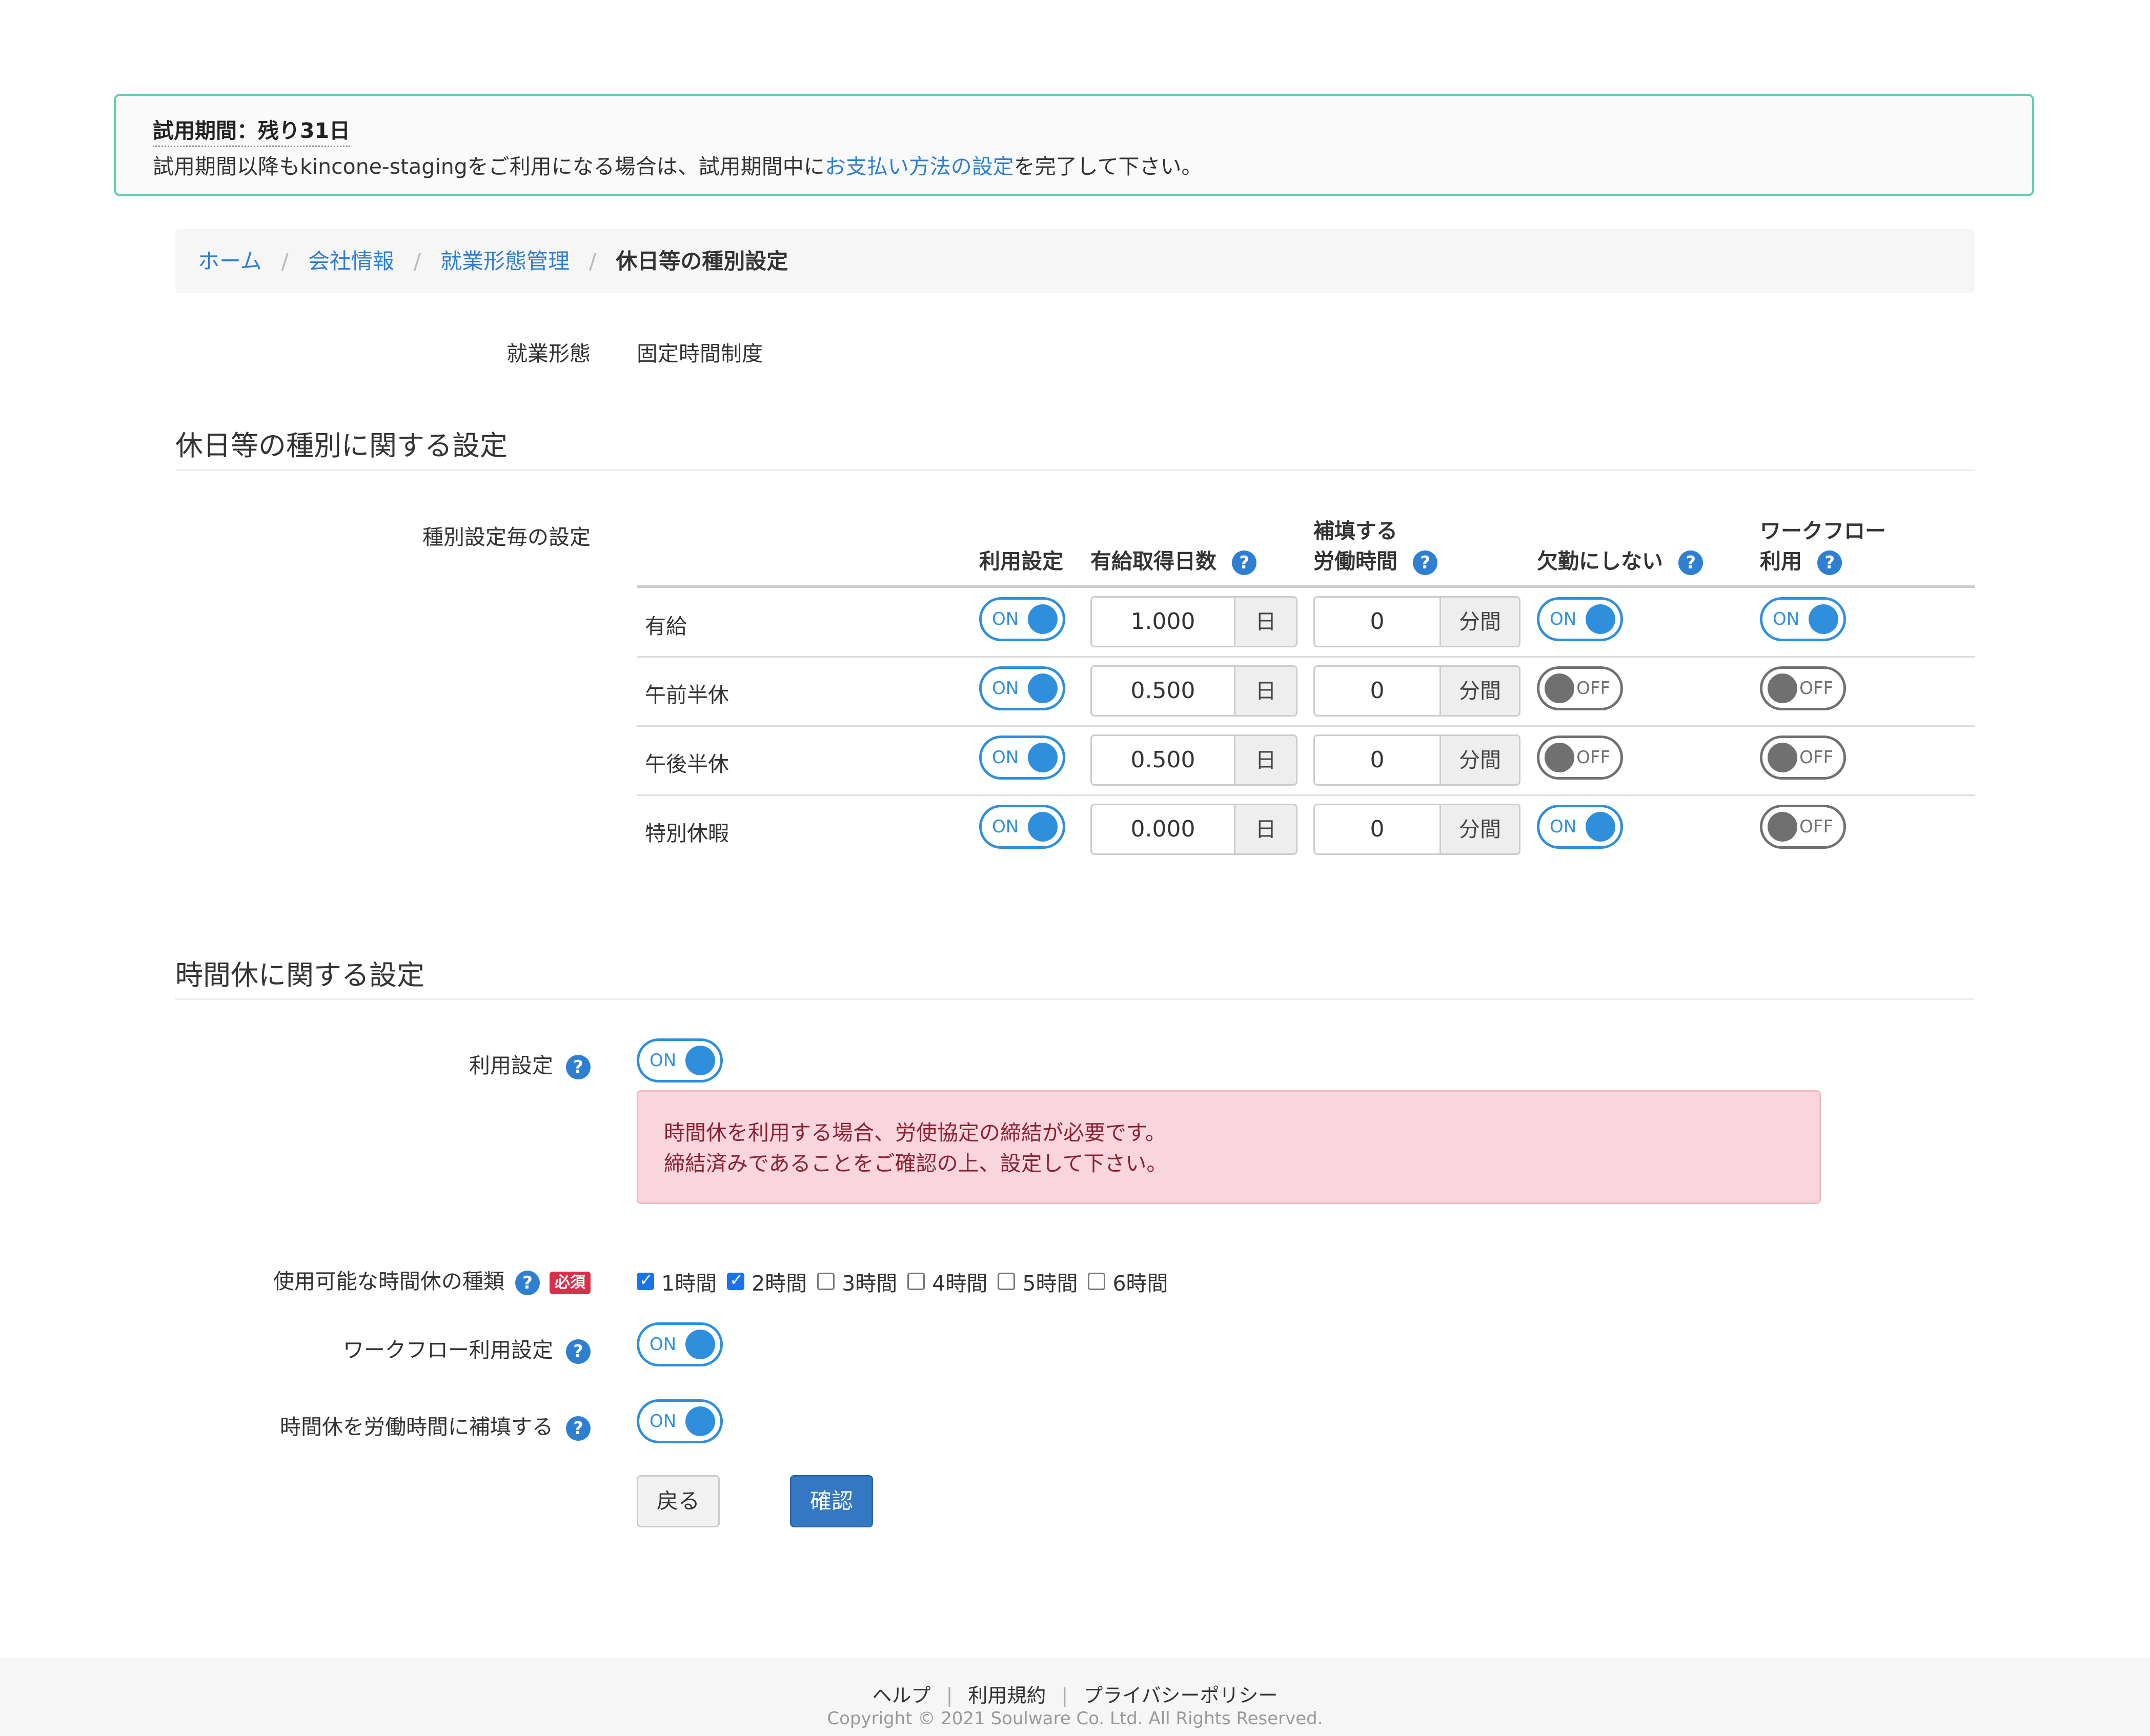 This screenshot has width=2150, height=1736. I want to click on paid-days-input: 0.000 日, so click(1193, 830).